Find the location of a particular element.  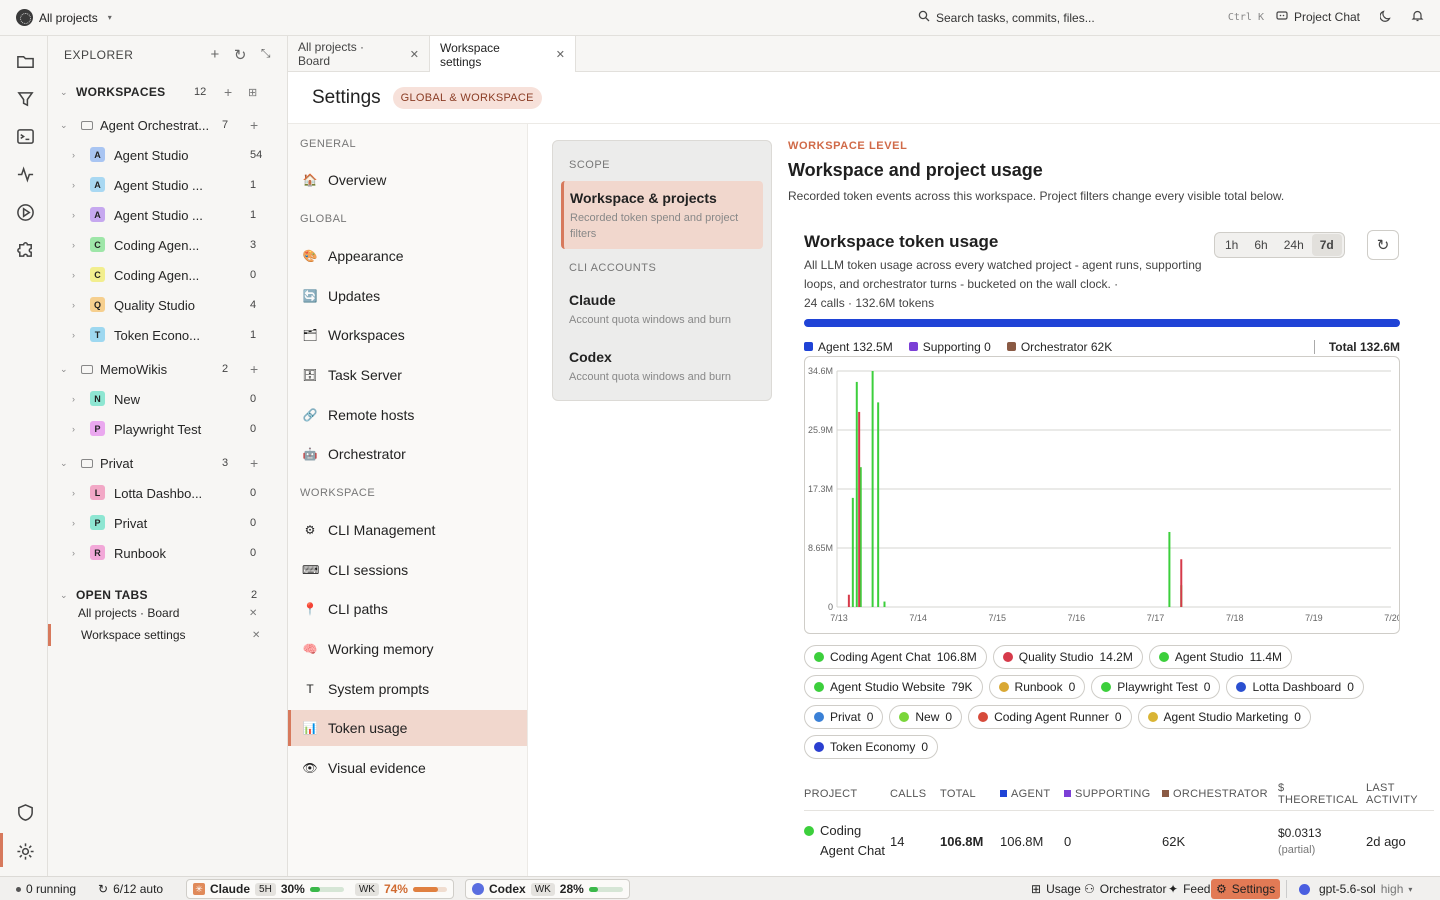

settings-nav-system-prompts: T System prompts is located at coordinates (407, 689).